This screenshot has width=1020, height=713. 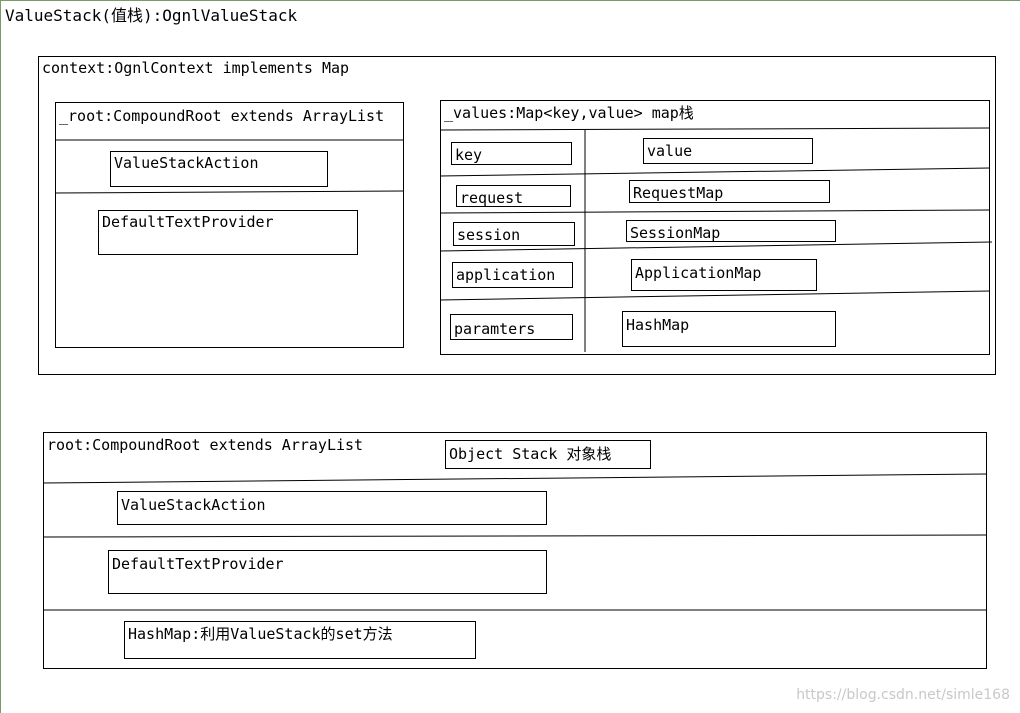 What do you see at coordinates (515, 478) in the screenshot?
I see `root-stack-header-divider` at bounding box center [515, 478].